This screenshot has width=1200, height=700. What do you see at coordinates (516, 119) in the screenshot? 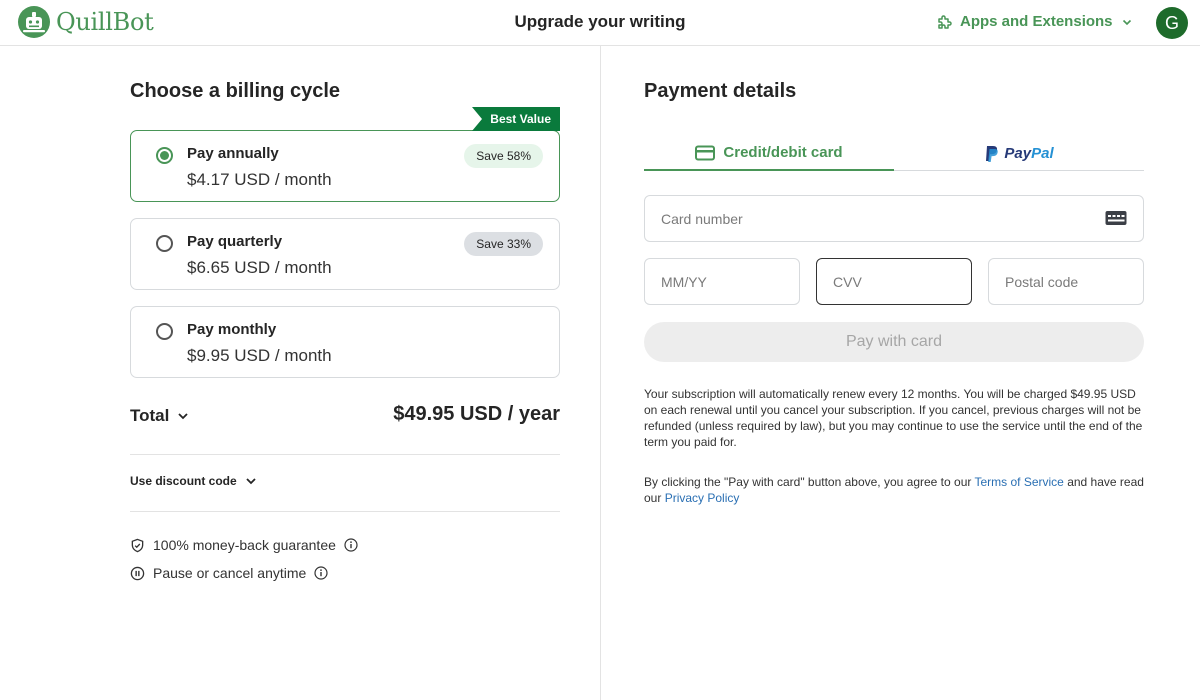
I see `best-value-ribbon: Best Value` at bounding box center [516, 119].